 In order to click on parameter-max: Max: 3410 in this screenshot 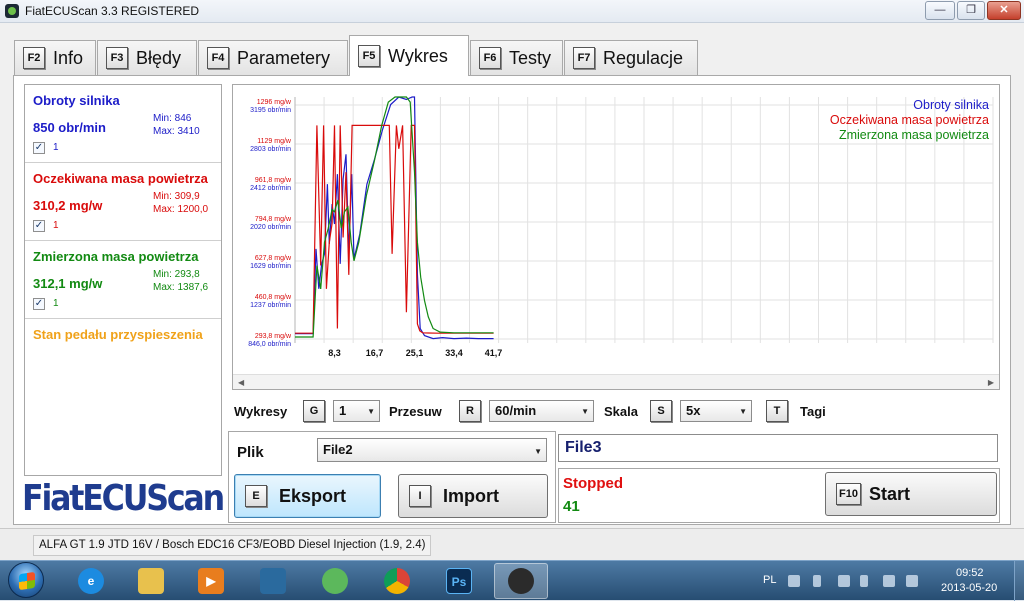, I will do `click(176, 131)`.